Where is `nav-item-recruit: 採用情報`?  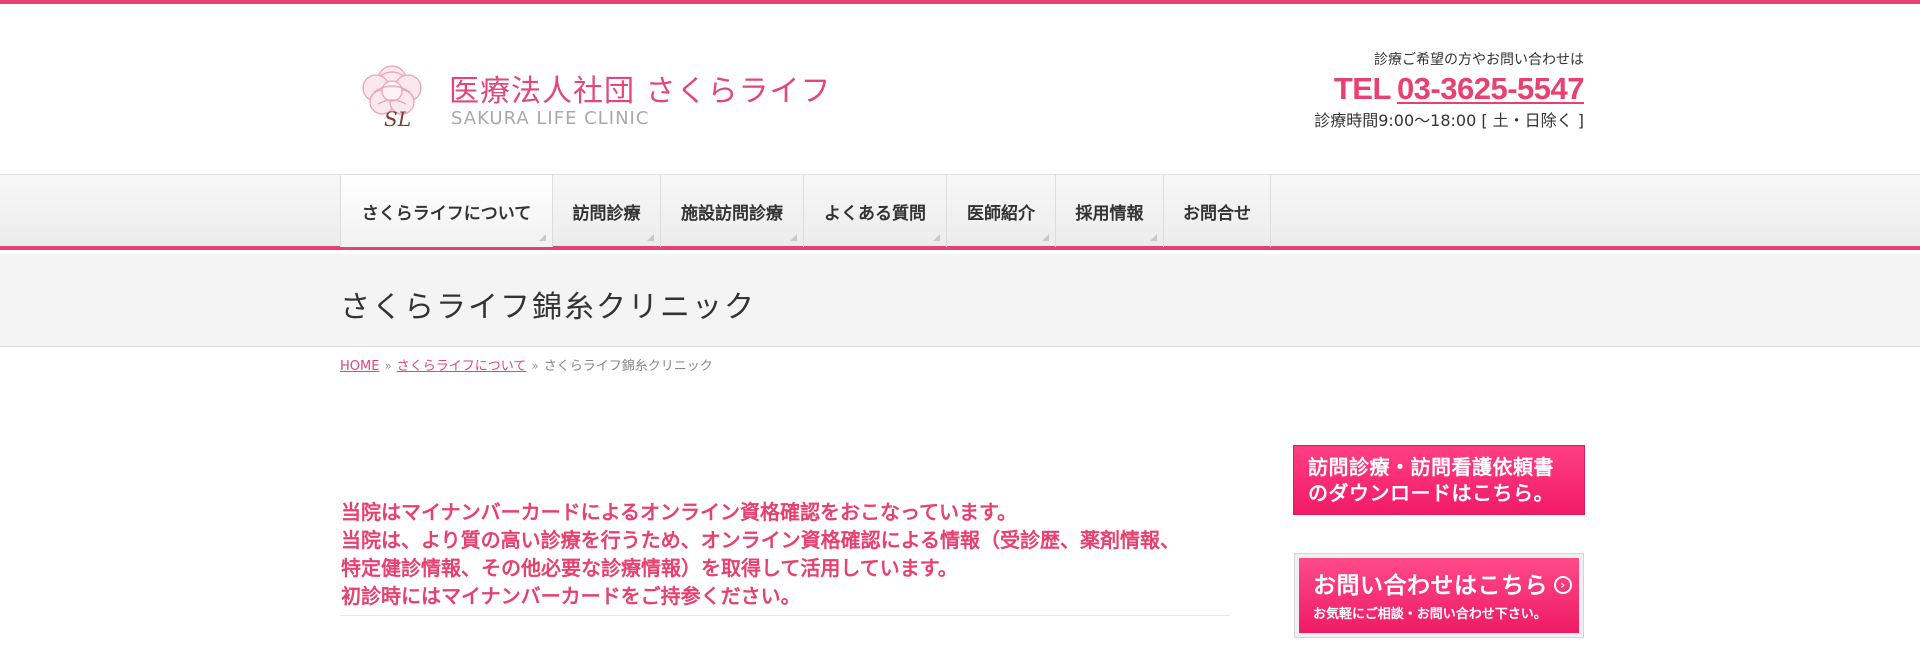 nav-item-recruit: 採用情報 is located at coordinates (1109, 211).